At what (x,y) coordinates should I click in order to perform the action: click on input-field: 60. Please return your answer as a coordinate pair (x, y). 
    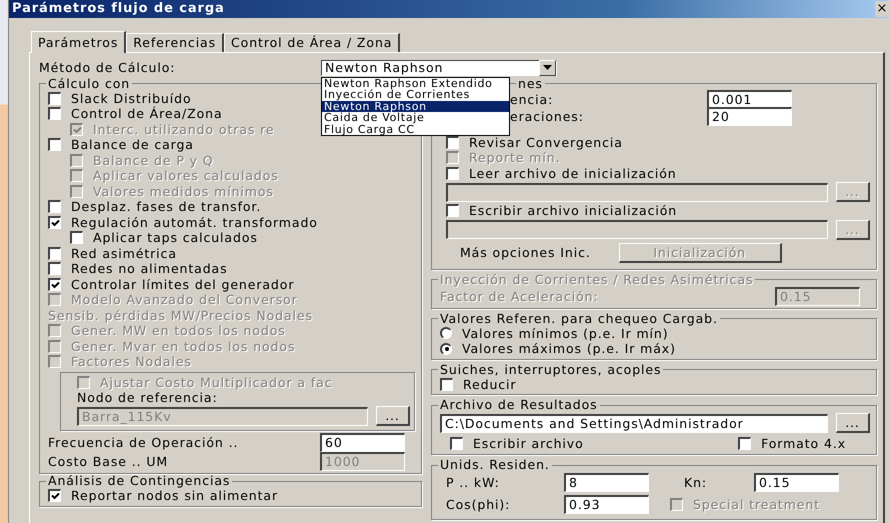
    Looking at the image, I should click on (362, 442).